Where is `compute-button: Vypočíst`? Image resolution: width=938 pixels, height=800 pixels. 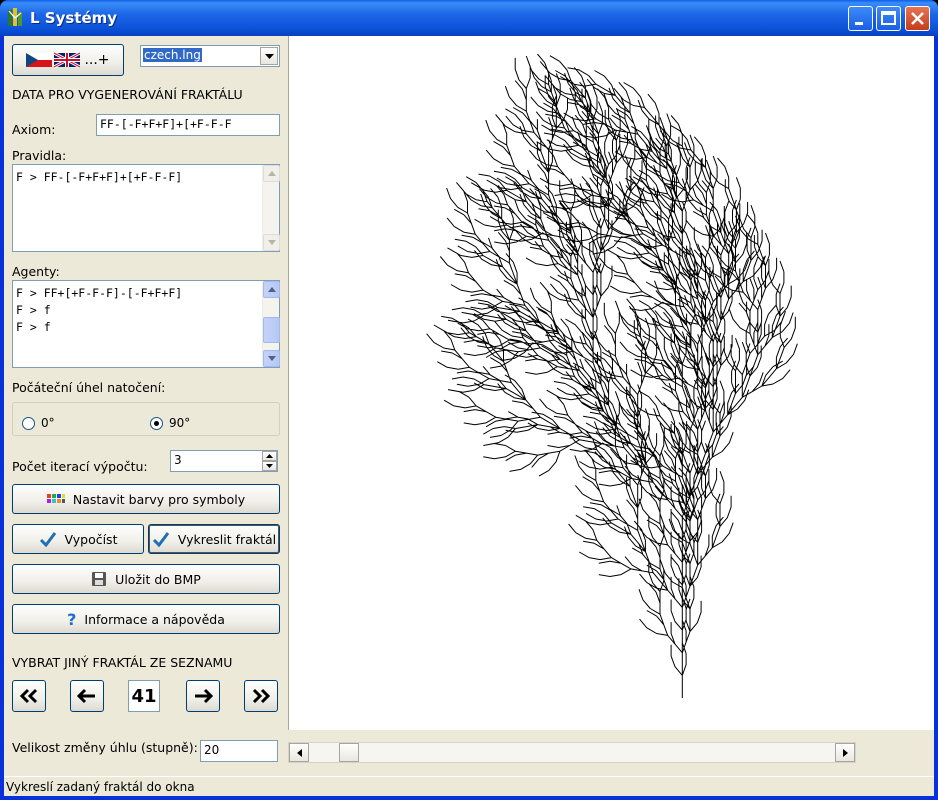 compute-button: Vypočíst is located at coordinates (78, 539).